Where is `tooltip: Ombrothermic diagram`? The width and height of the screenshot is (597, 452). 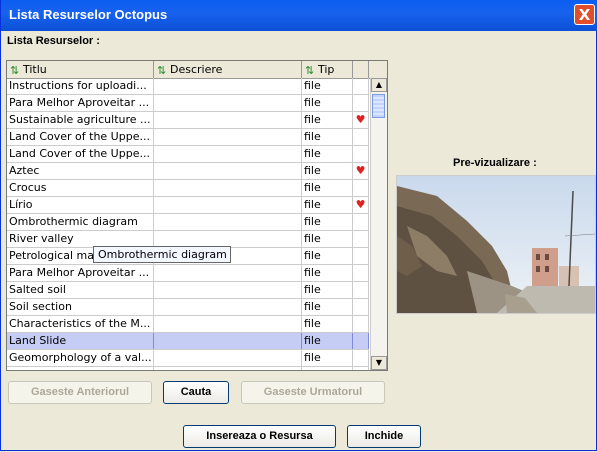
tooltip: Ombrothermic diagram is located at coordinates (162, 254).